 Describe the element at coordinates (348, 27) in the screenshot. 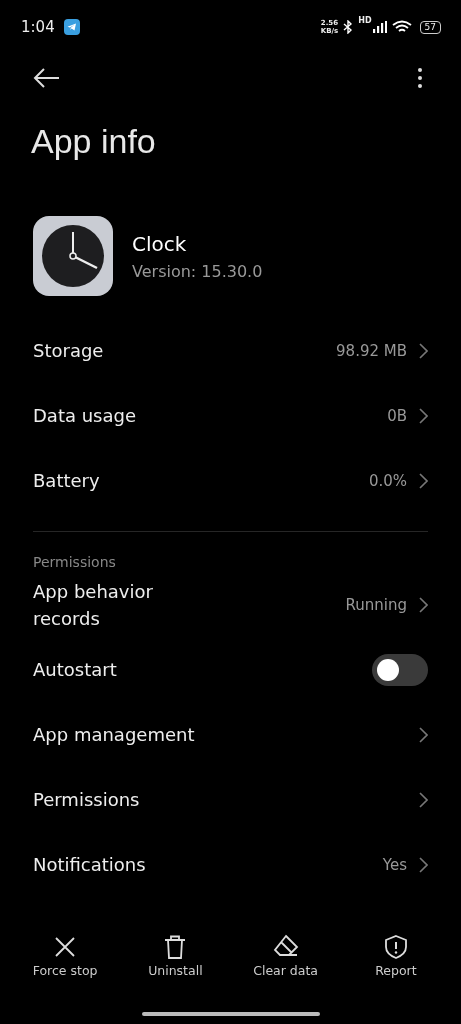

I see `bluetooth-icon` at that location.